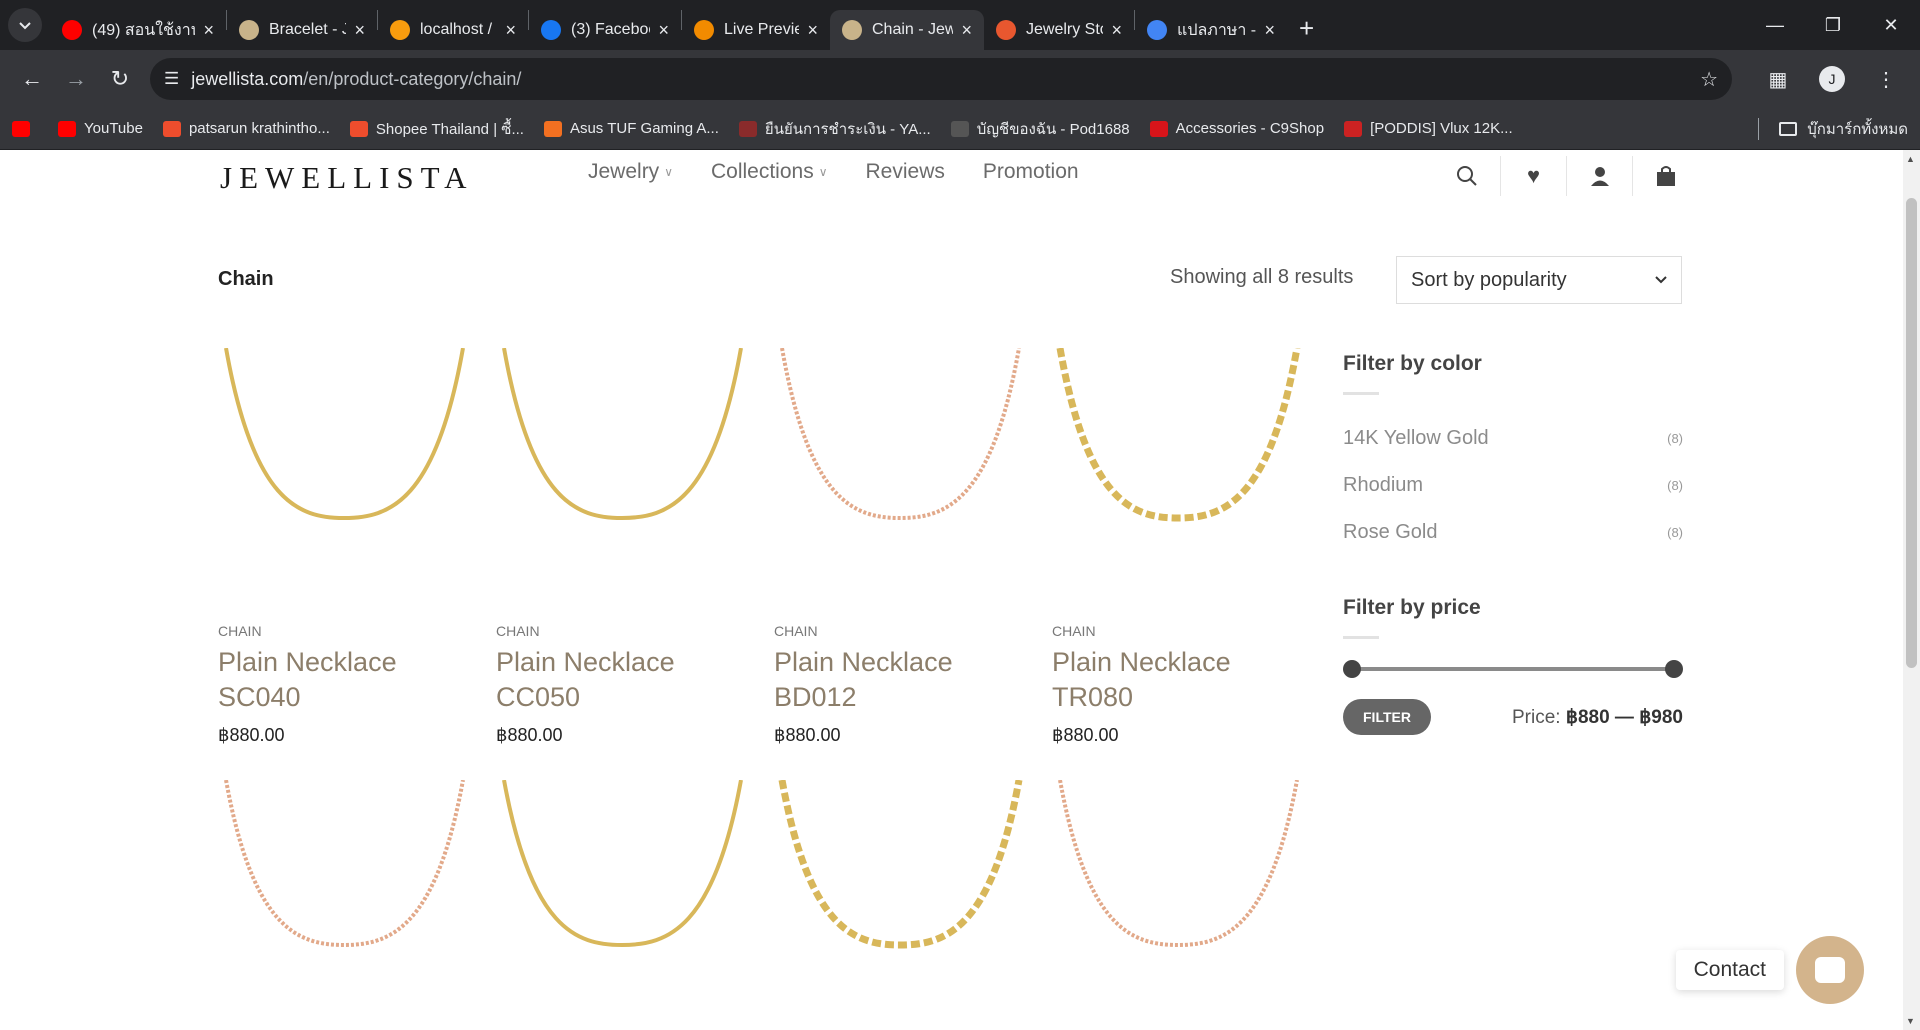 The image size is (1920, 1030). I want to click on bookmark-item: บัญชีของฉัน - Pod1688, so click(1040, 129).